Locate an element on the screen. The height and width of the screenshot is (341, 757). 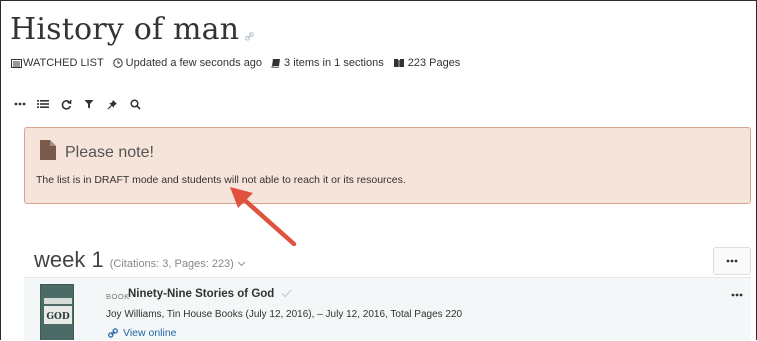
items-count: 3 items in 1 sections is located at coordinates (327, 63).